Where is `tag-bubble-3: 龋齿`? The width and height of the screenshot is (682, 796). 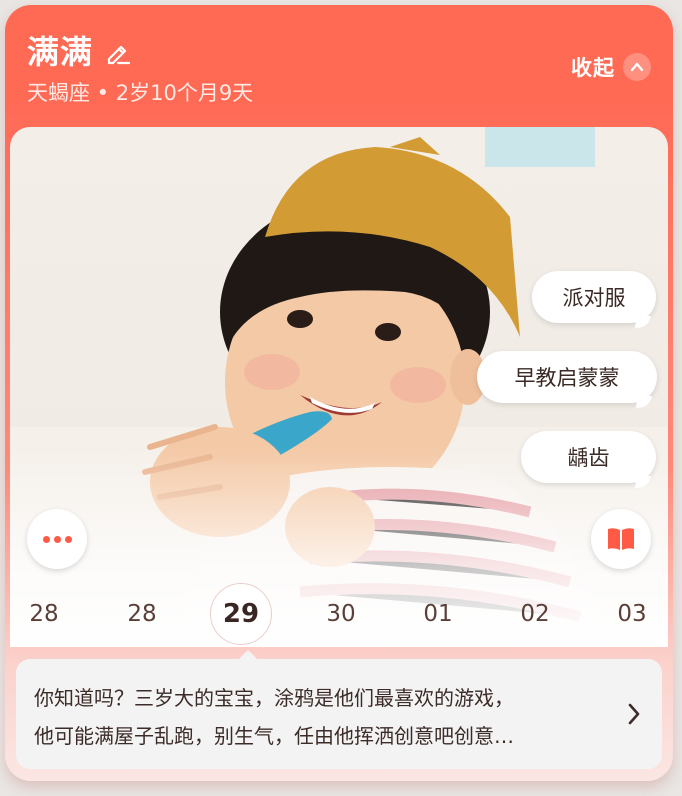 tag-bubble-3: 龋齿 is located at coordinates (588, 457).